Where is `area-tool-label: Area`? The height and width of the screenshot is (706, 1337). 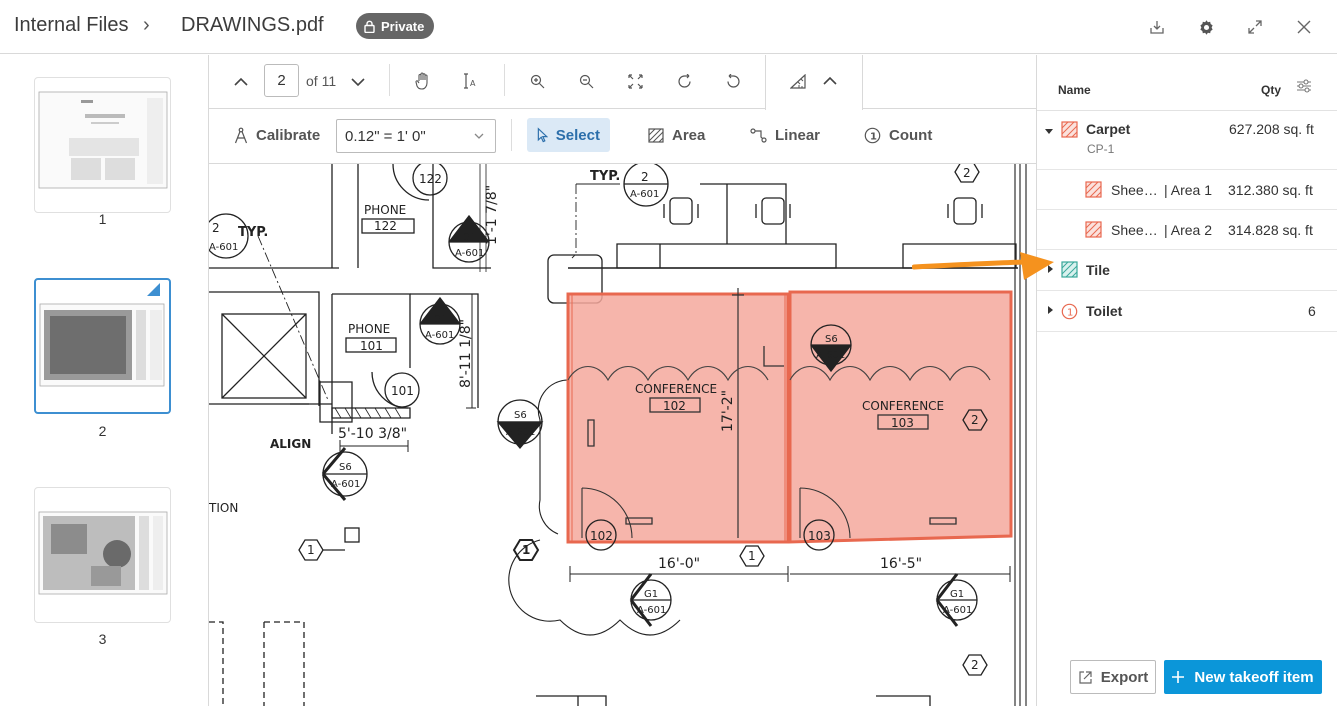
area-tool-label: Area is located at coordinates (689, 135).